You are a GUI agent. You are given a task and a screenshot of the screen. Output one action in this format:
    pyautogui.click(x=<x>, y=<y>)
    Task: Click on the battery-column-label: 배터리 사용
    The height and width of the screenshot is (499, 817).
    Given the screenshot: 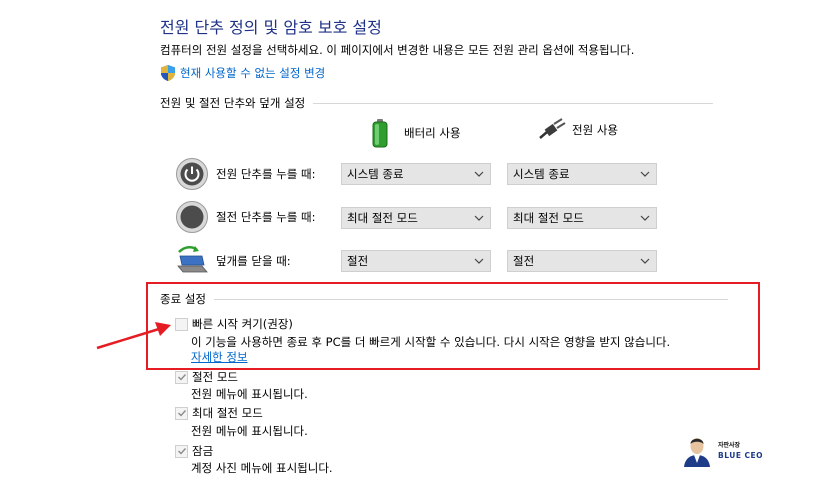 What is the action you would take?
    pyautogui.click(x=432, y=133)
    